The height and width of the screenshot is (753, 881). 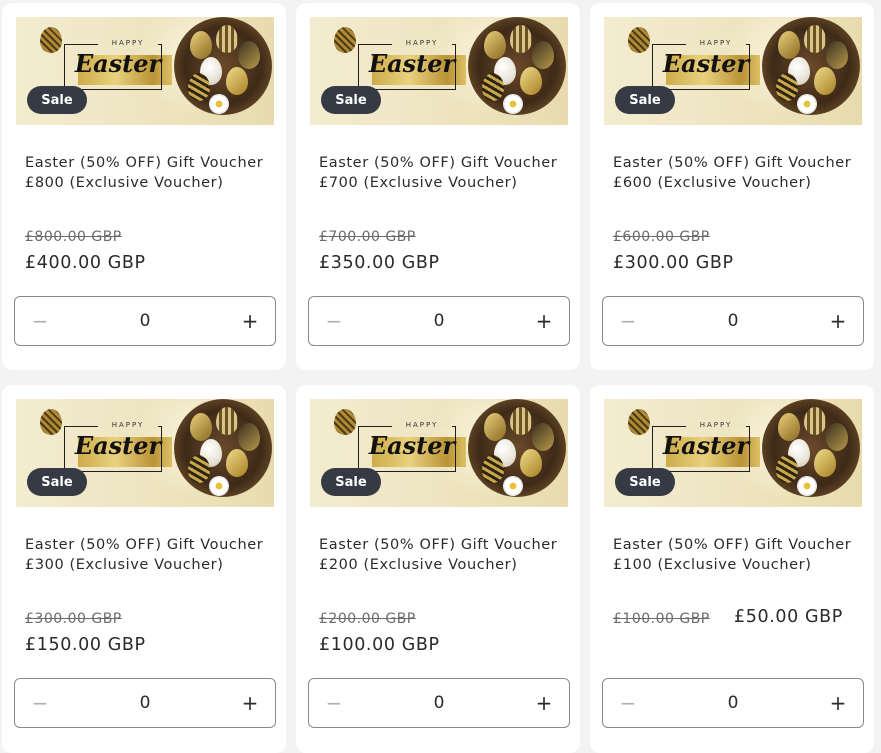 I want to click on compare-price: £600.00 GBP, so click(x=661, y=237).